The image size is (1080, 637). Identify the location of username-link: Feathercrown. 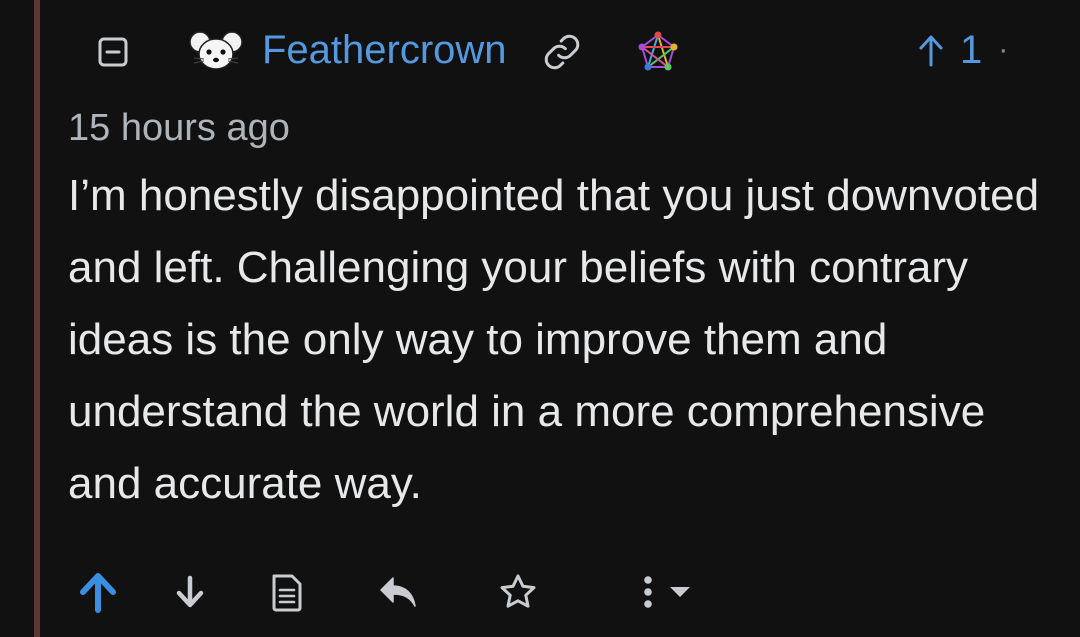
(384, 50).